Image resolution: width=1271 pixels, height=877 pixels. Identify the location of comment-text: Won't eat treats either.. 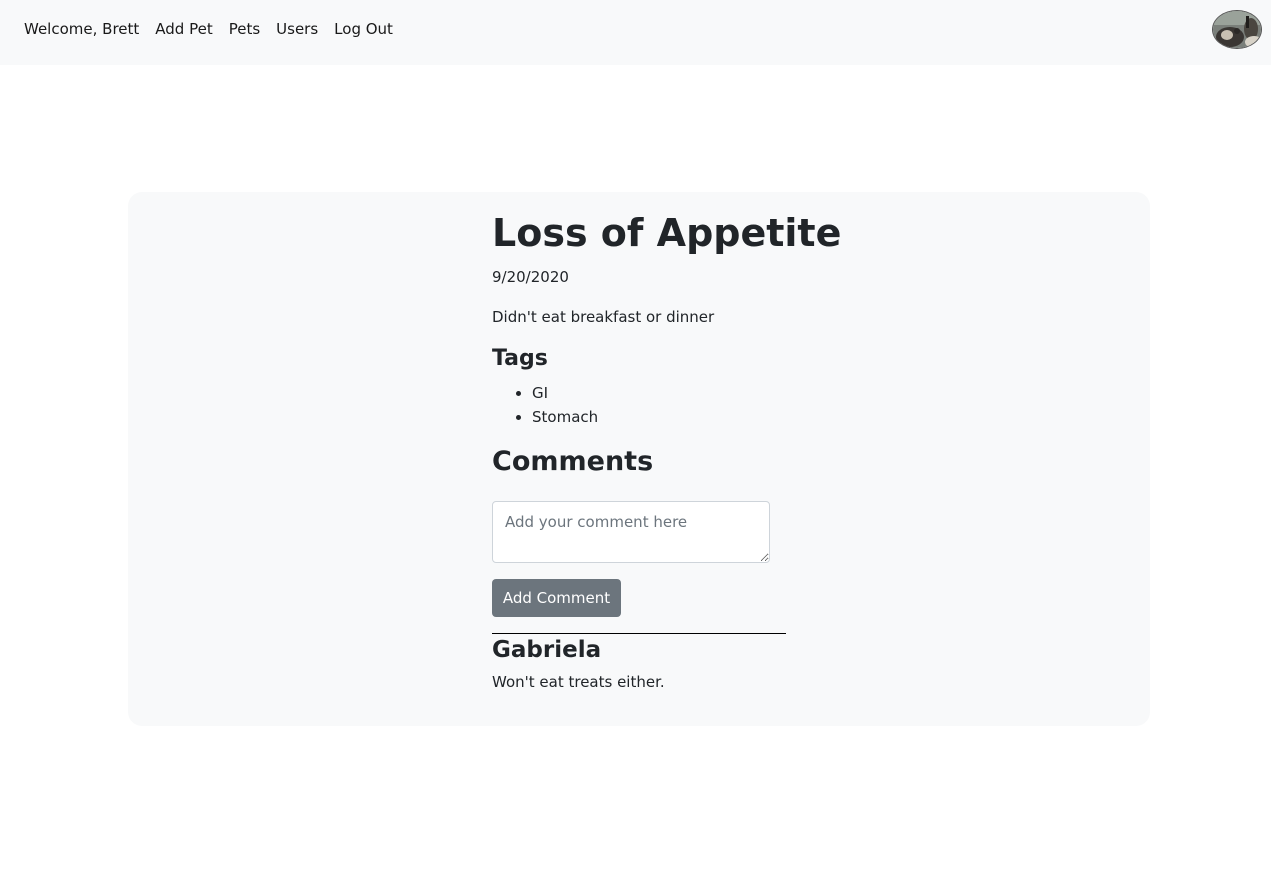
(578, 682).